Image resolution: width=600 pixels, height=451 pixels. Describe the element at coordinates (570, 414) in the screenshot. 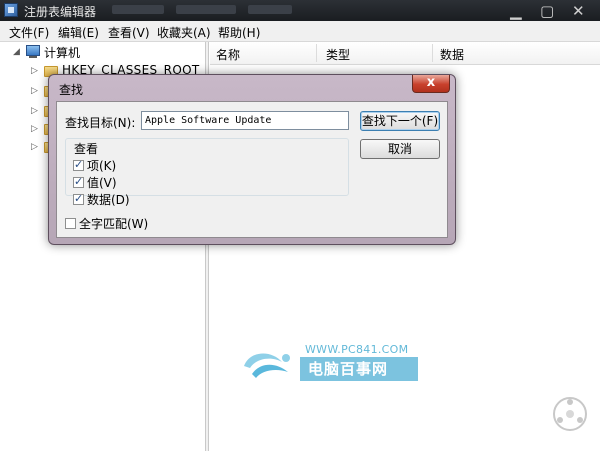

I see `corner-watermark-icon` at that location.